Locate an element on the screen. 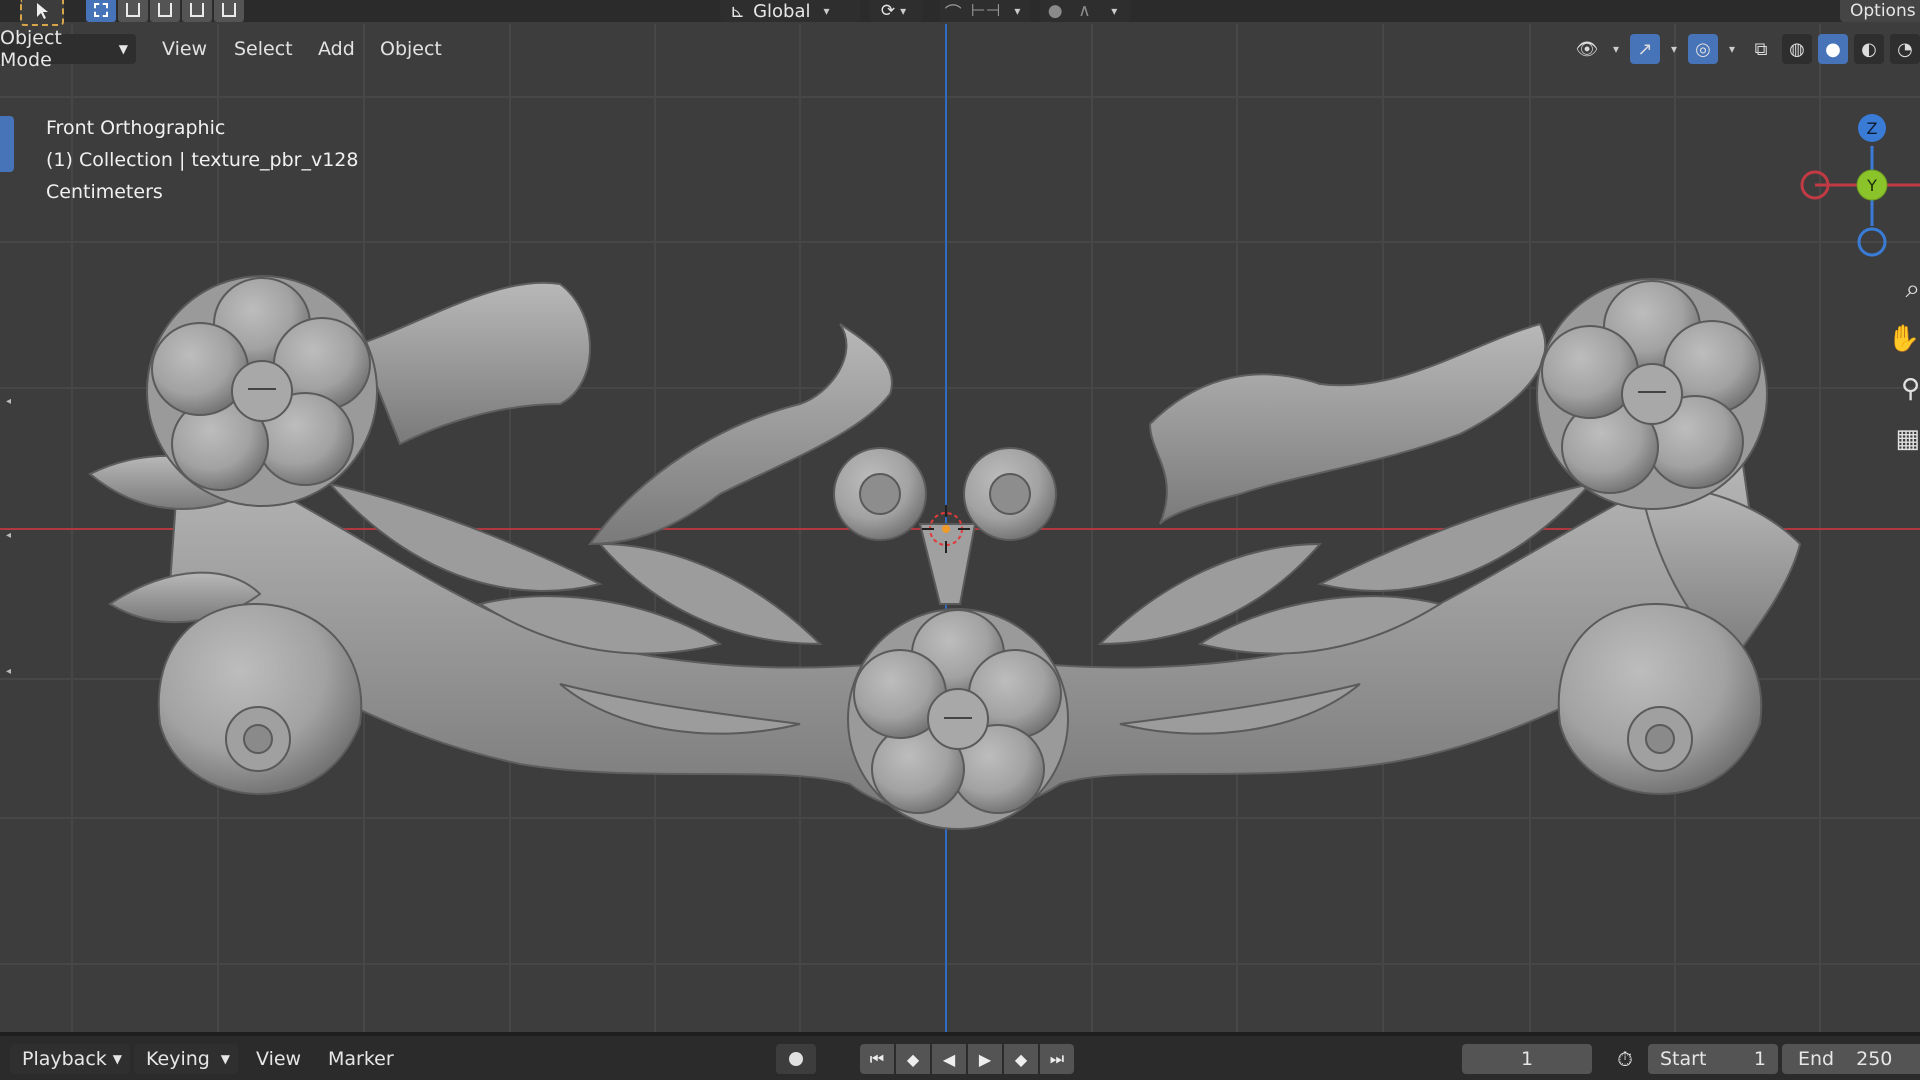 The width and height of the screenshot is (1920, 1080). pan-hand-icon: ✋ is located at coordinates (1904, 339).